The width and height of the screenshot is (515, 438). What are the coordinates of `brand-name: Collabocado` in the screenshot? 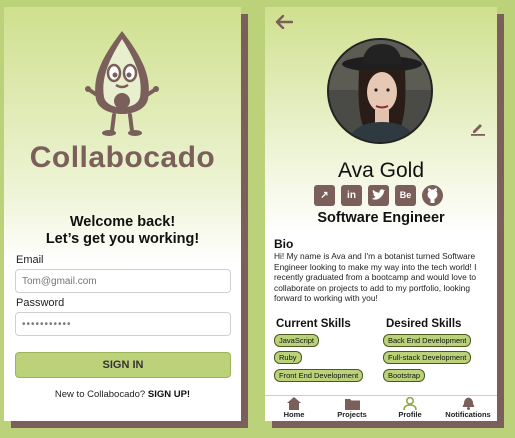 It's located at (122, 157).